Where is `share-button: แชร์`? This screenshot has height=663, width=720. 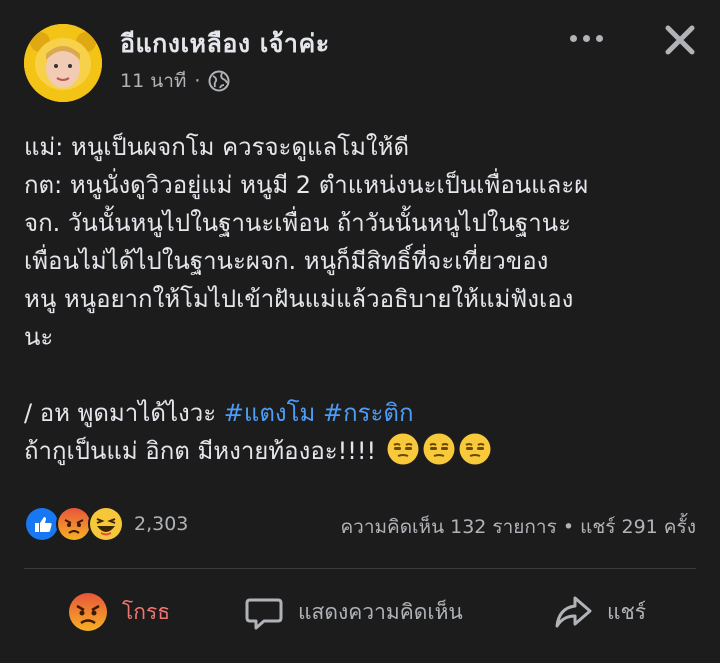 share-button: แชร์ is located at coordinates (599, 612).